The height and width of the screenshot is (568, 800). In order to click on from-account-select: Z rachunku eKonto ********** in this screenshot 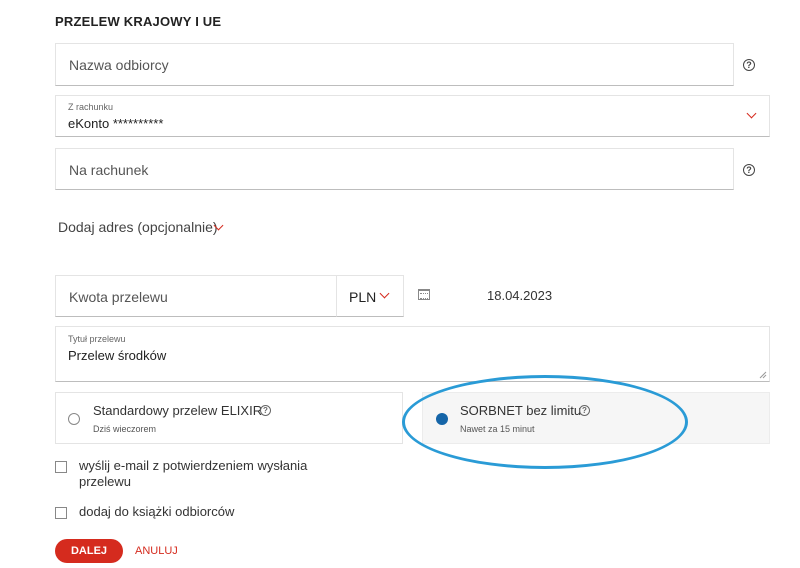, I will do `click(412, 116)`.